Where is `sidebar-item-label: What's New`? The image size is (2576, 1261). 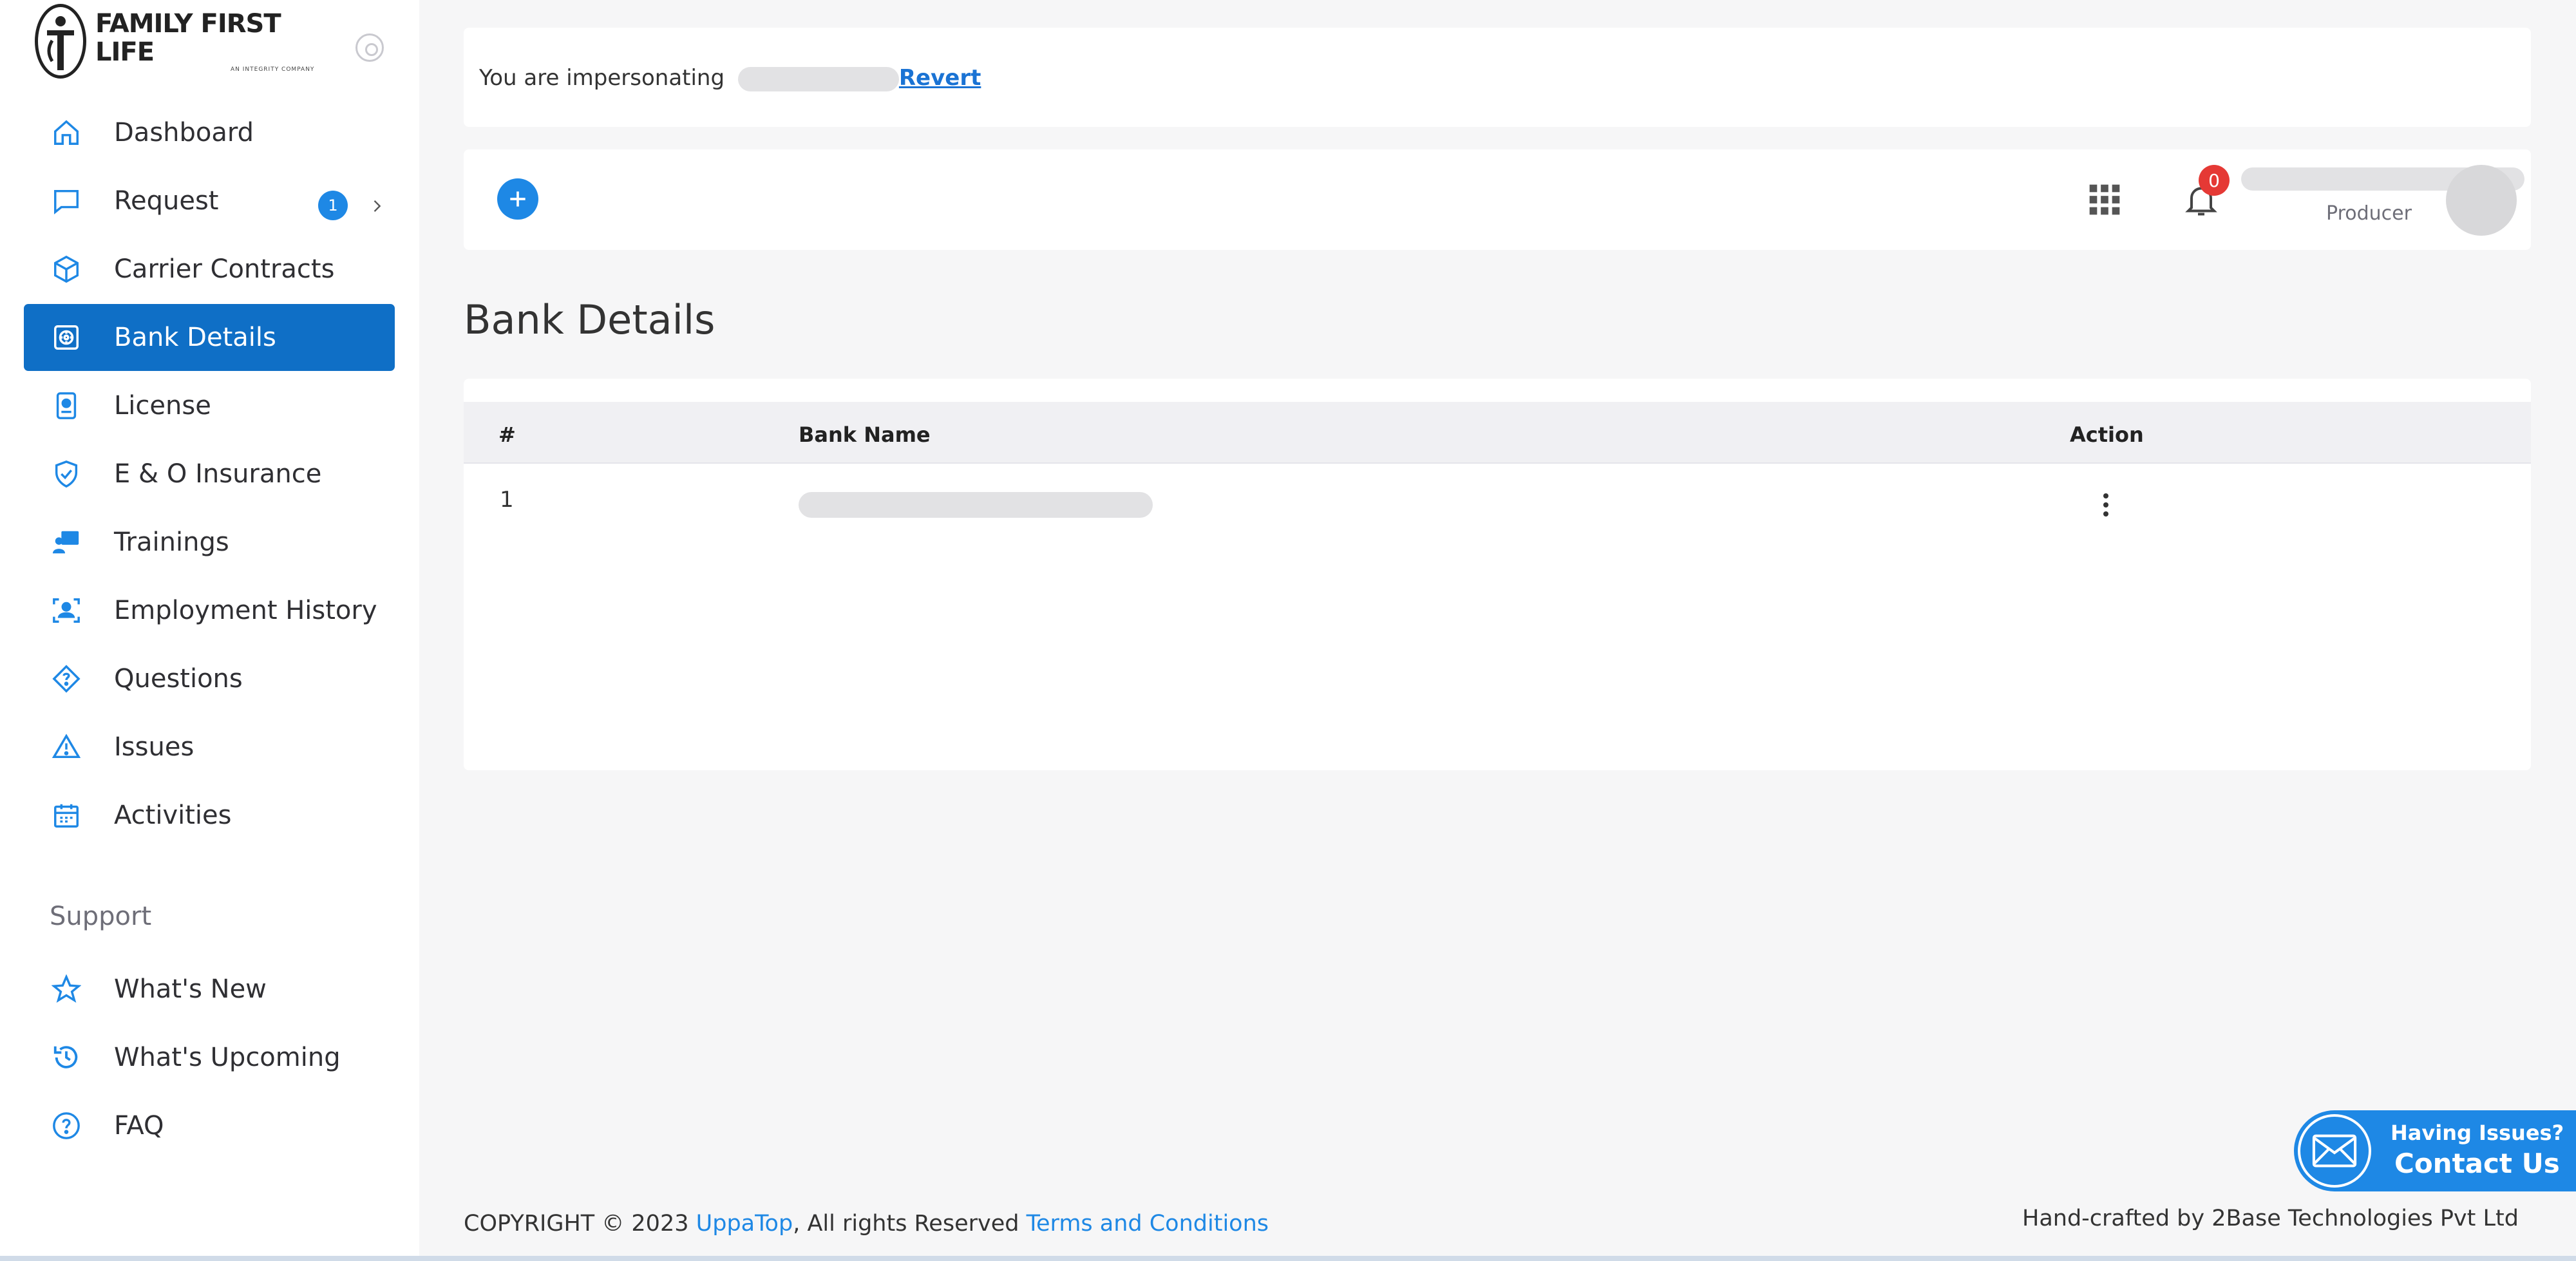
sidebar-item-label: What's New is located at coordinates (191, 989).